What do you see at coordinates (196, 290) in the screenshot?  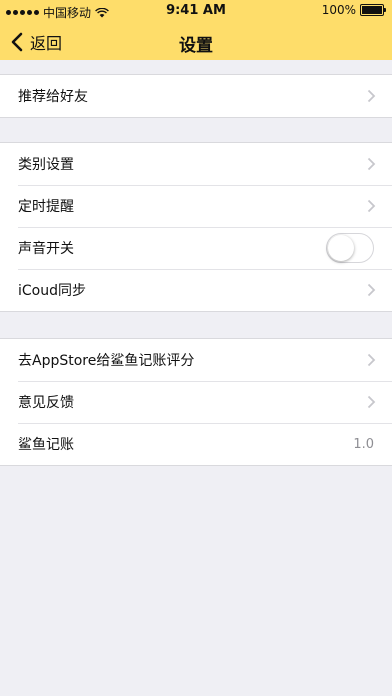 I see `icloud-sync-row: iCoud同步` at bounding box center [196, 290].